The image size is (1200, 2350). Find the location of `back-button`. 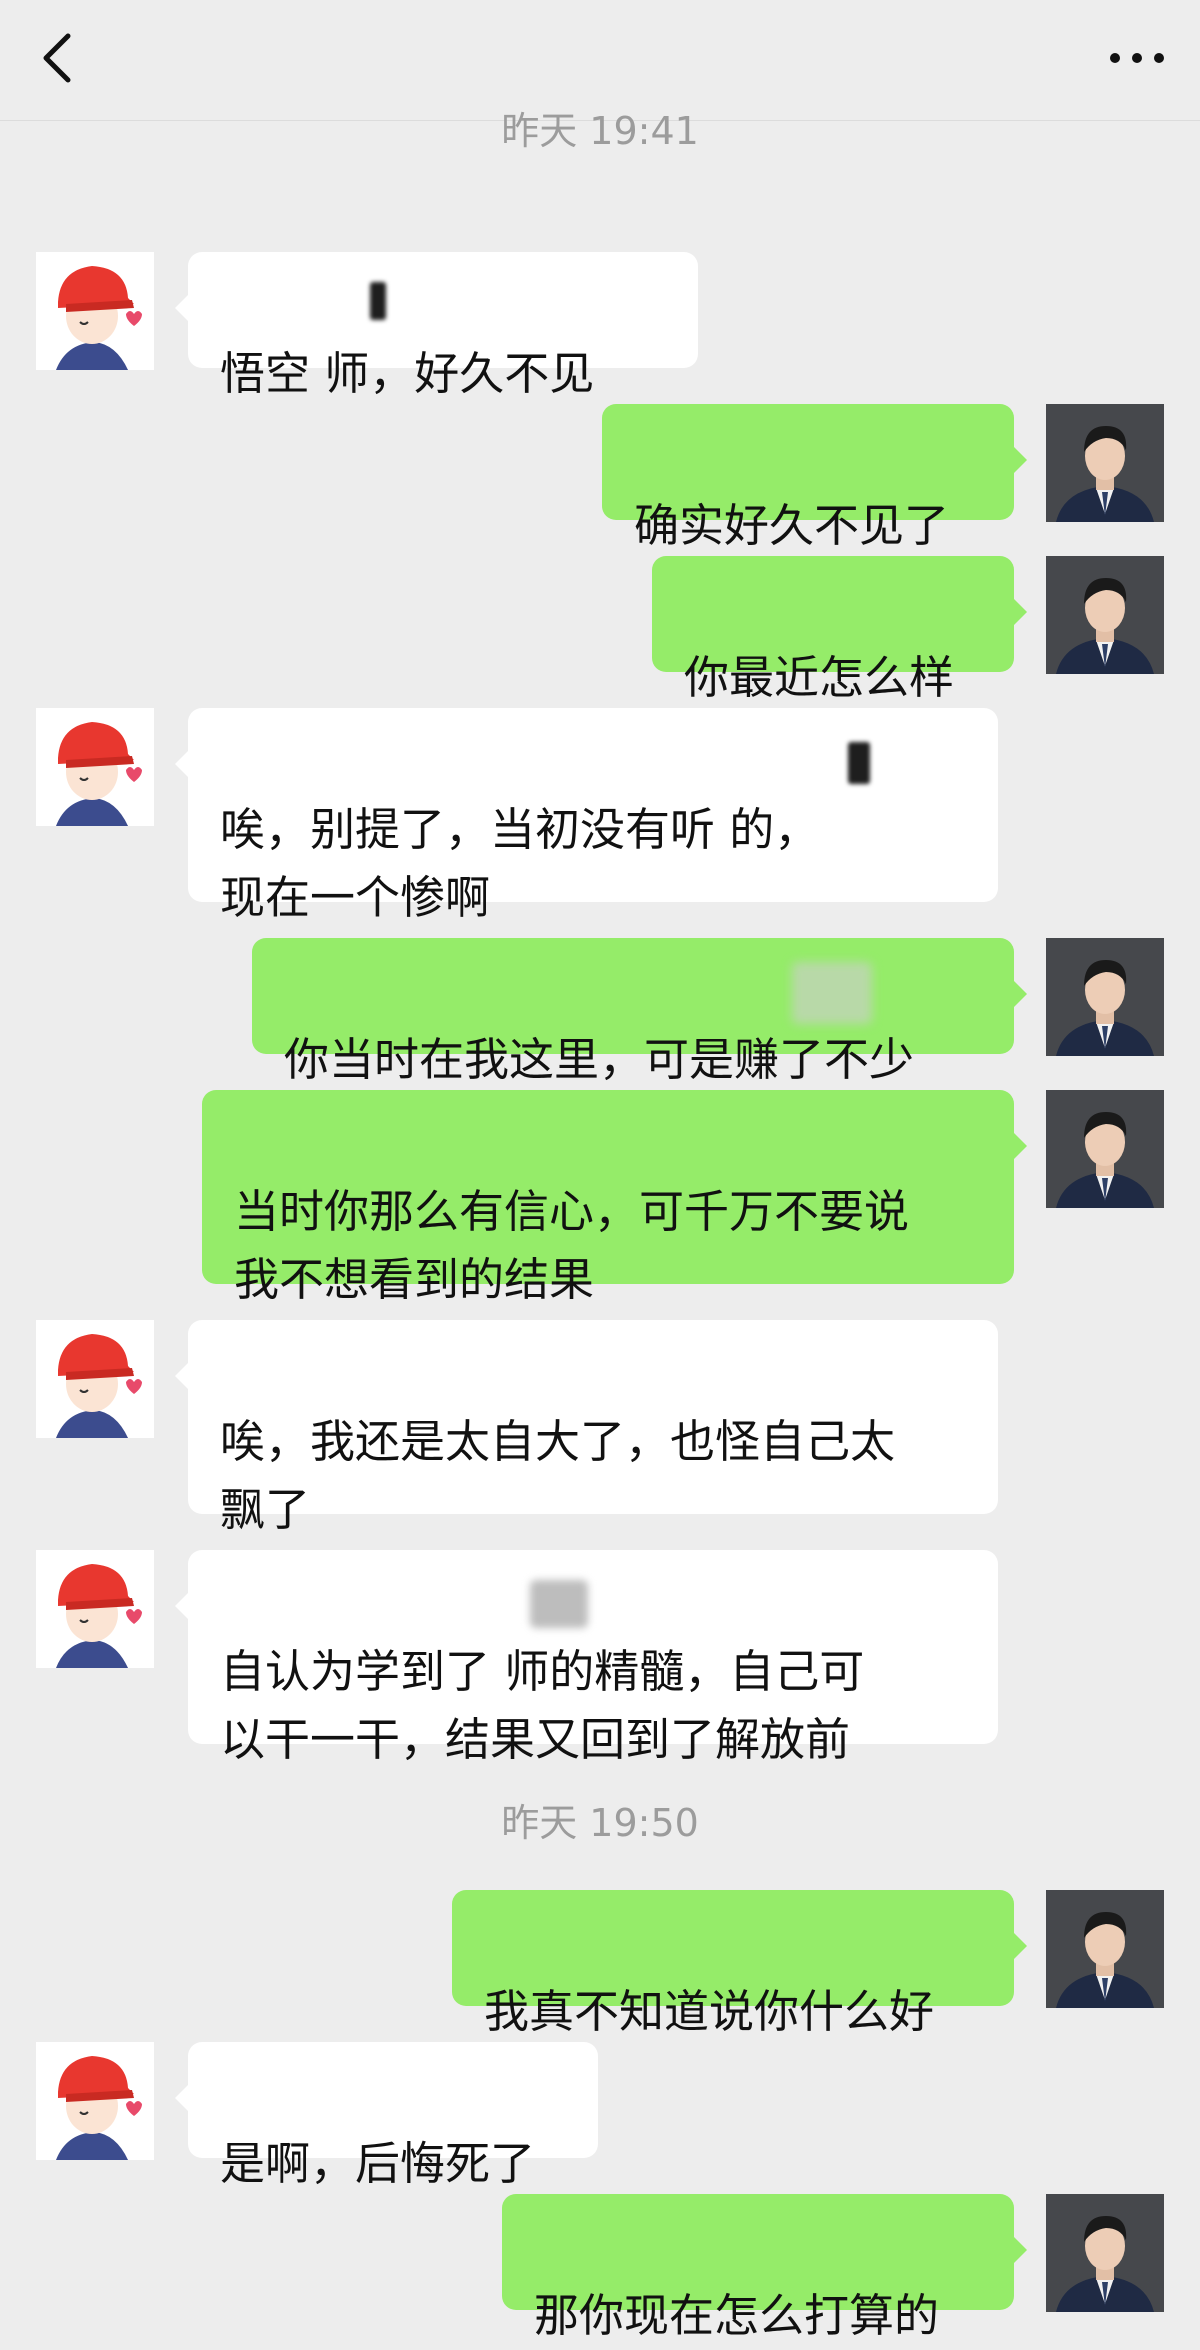

back-button is located at coordinates (58, 58).